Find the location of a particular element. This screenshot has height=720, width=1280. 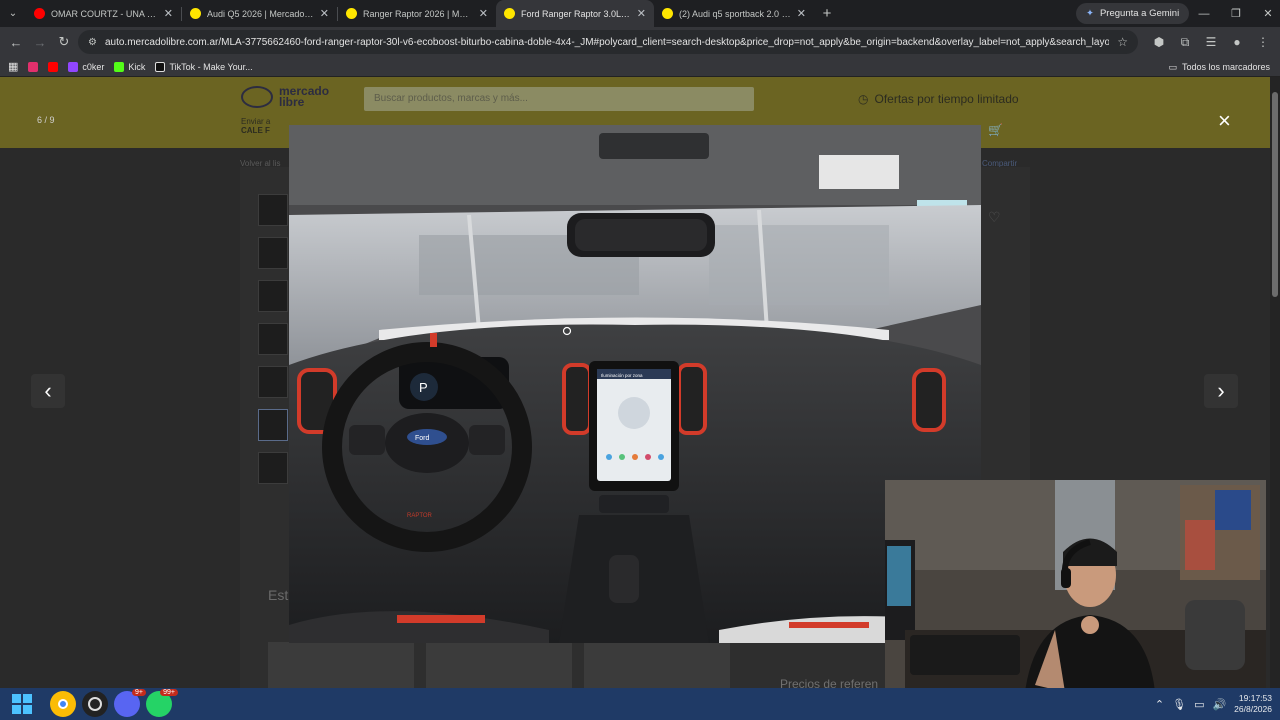

logo-text-2: libre is located at coordinates (292, 102).